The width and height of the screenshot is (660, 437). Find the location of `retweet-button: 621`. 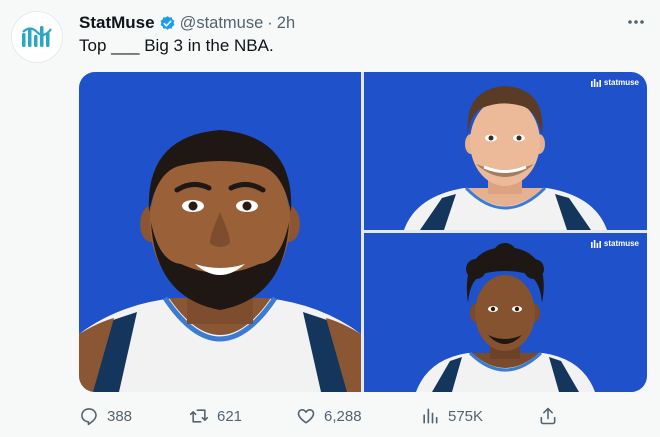

retweet-button: 621 is located at coordinates (215, 416).